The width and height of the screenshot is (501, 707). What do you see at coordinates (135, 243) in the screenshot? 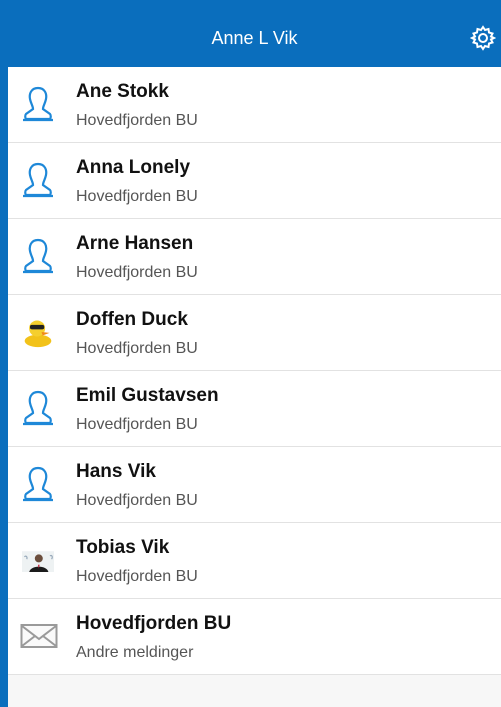
I see `contact-name: Arne Hansen` at bounding box center [135, 243].